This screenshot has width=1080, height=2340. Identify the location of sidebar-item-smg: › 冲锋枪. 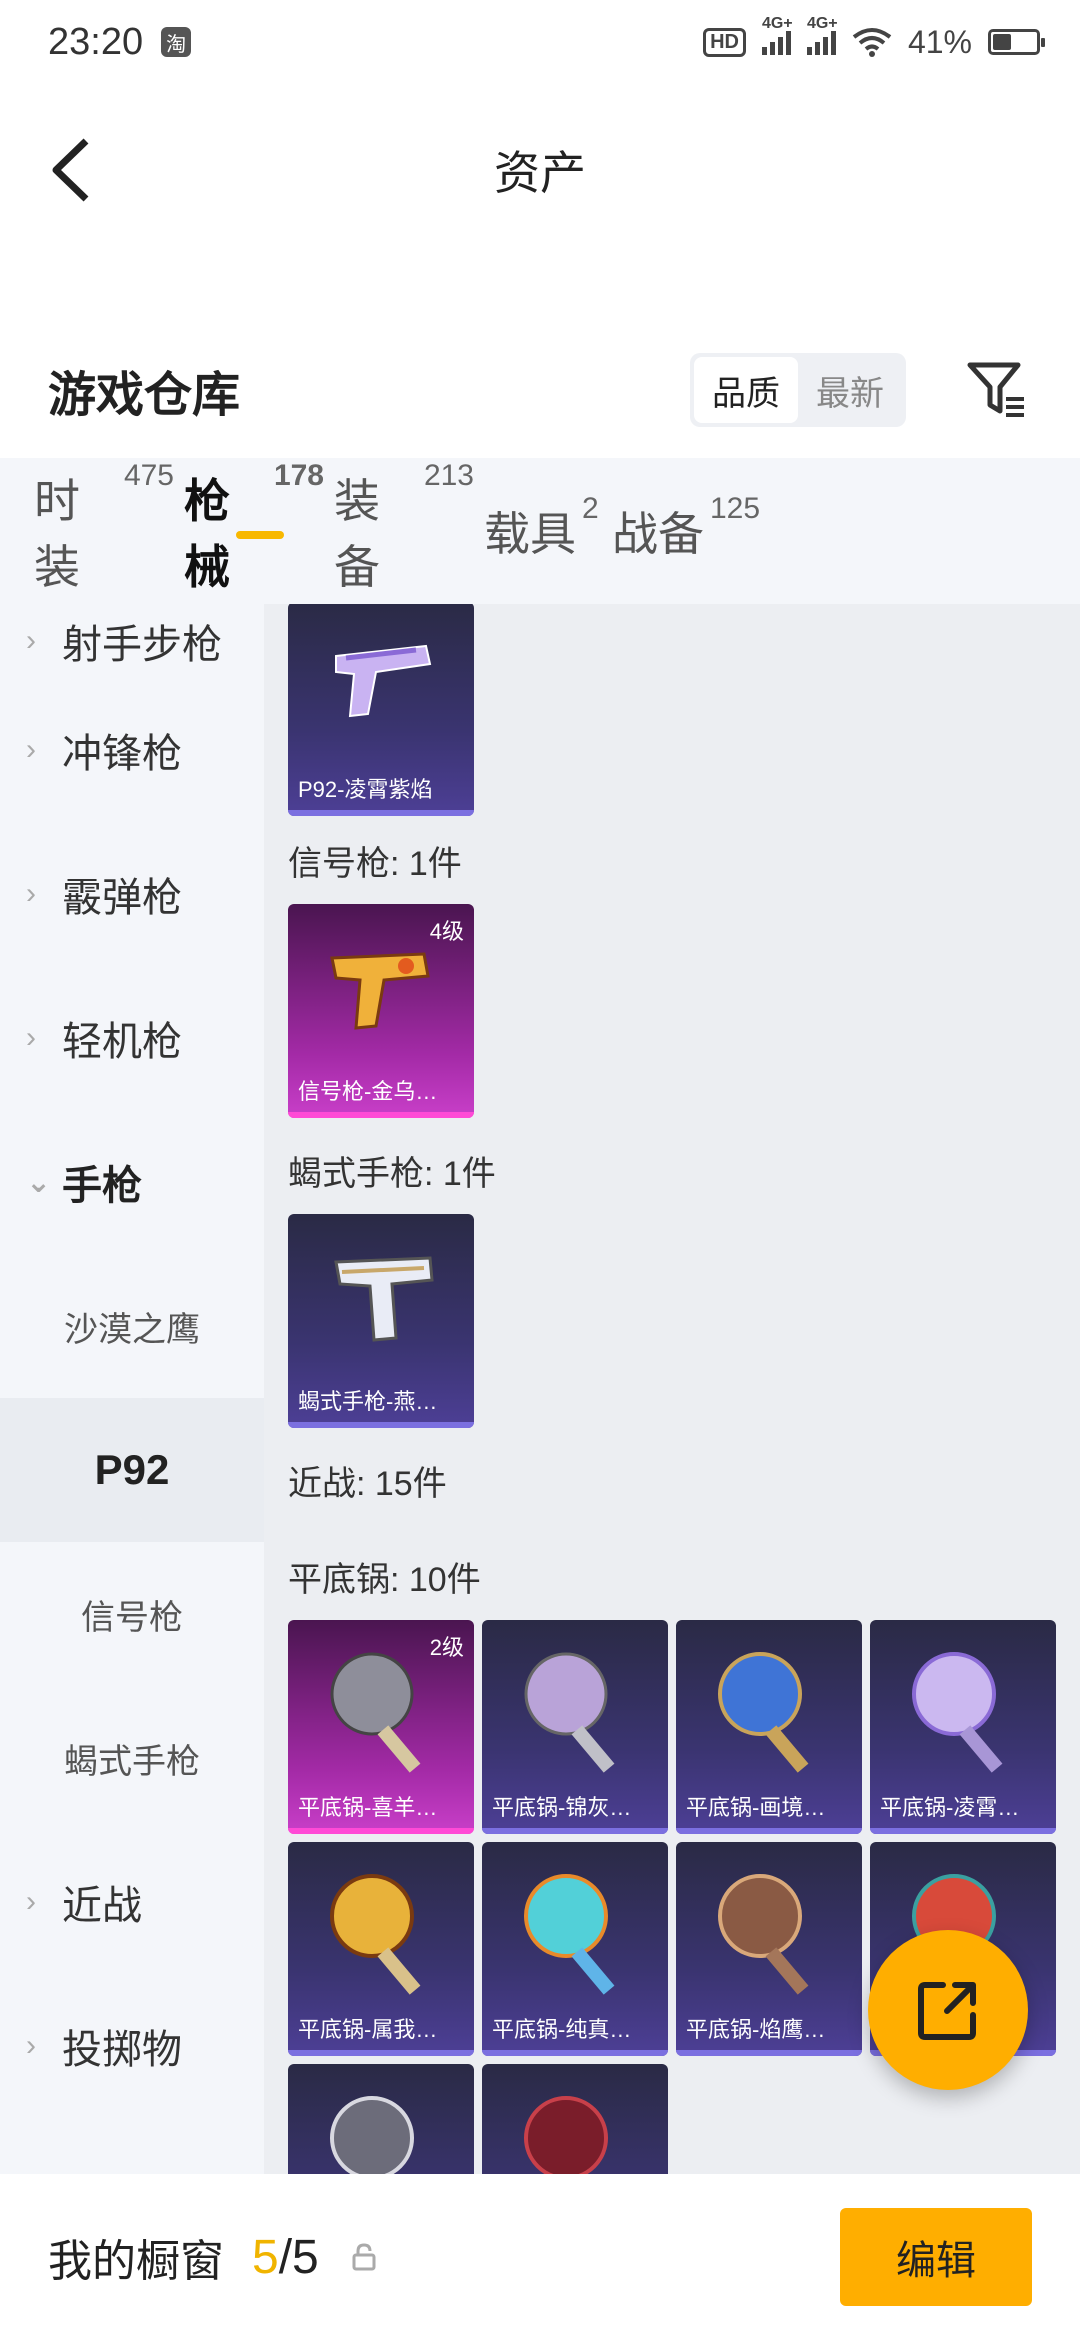
(132, 750).